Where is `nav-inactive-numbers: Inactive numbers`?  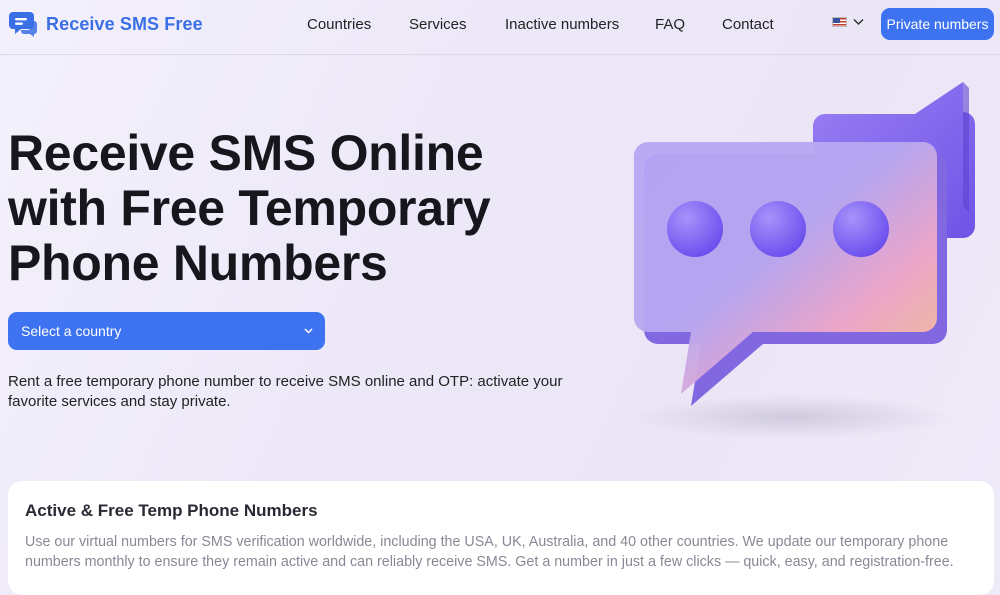 nav-inactive-numbers: Inactive numbers is located at coordinates (562, 24).